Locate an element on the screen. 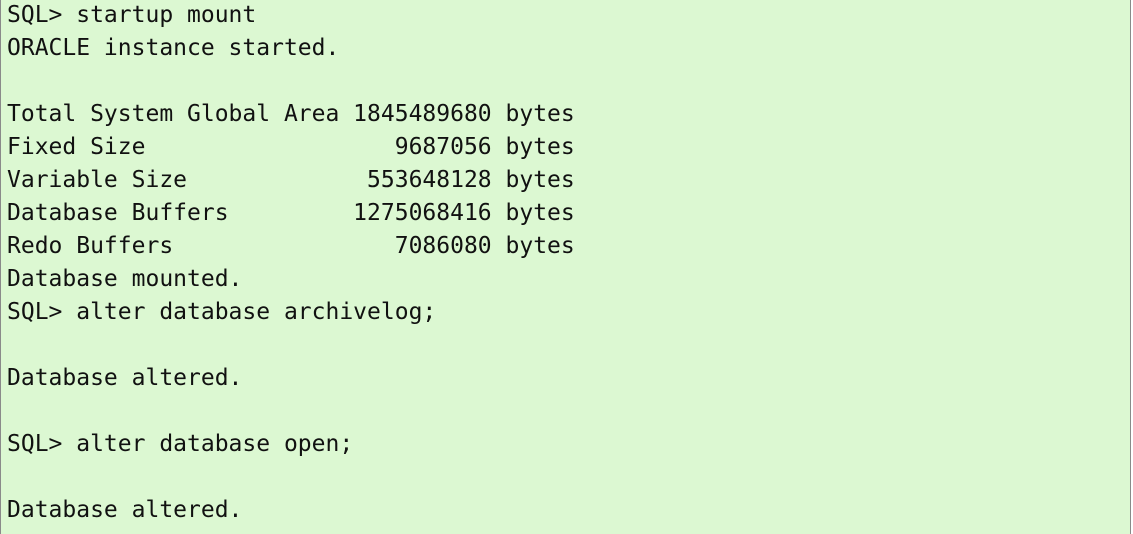  terminal-line: Variable Size 553648128 bytes is located at coordinates (291, 180).